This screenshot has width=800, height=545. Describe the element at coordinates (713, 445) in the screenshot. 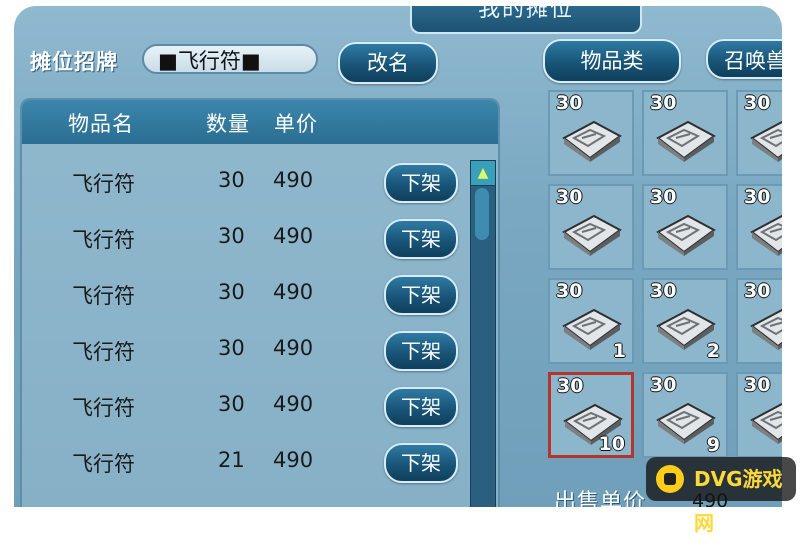

I see `slot-badge: 9` at that location.